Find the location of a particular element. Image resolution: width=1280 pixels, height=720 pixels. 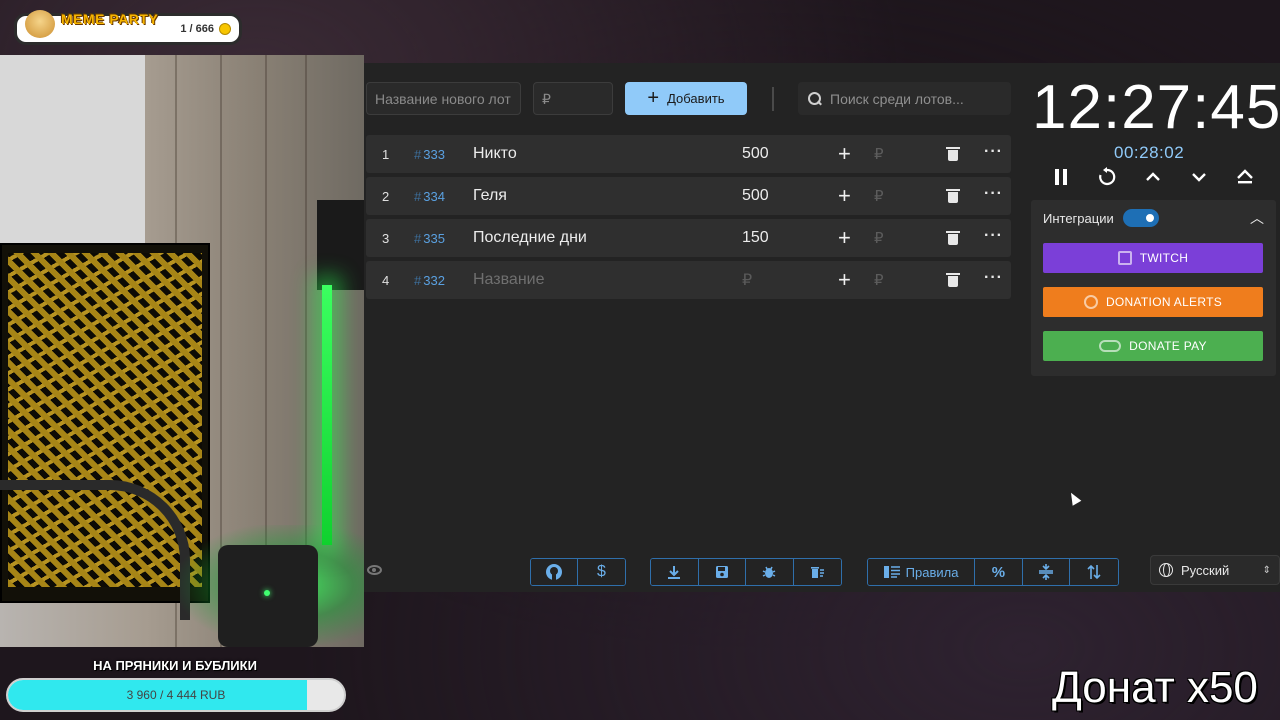

save-icon is located at coordinates (721, 572).